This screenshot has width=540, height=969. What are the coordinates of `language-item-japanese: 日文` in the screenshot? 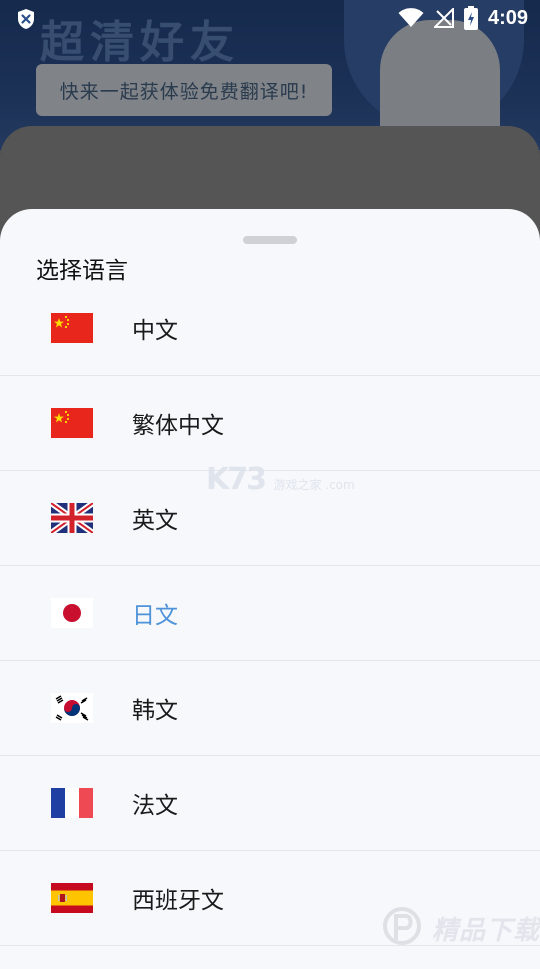 It's located at (270, 613).